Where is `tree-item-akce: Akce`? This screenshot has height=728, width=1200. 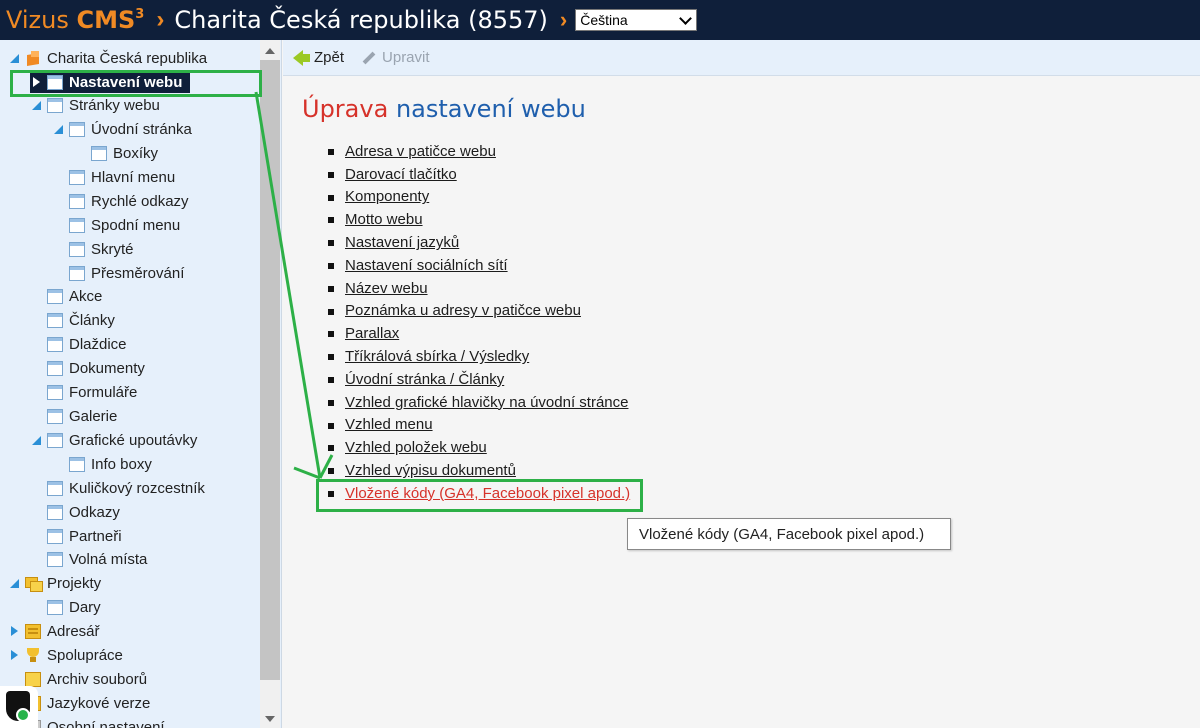 tree-item-akce: Akce is located at coordinates (66, 296).